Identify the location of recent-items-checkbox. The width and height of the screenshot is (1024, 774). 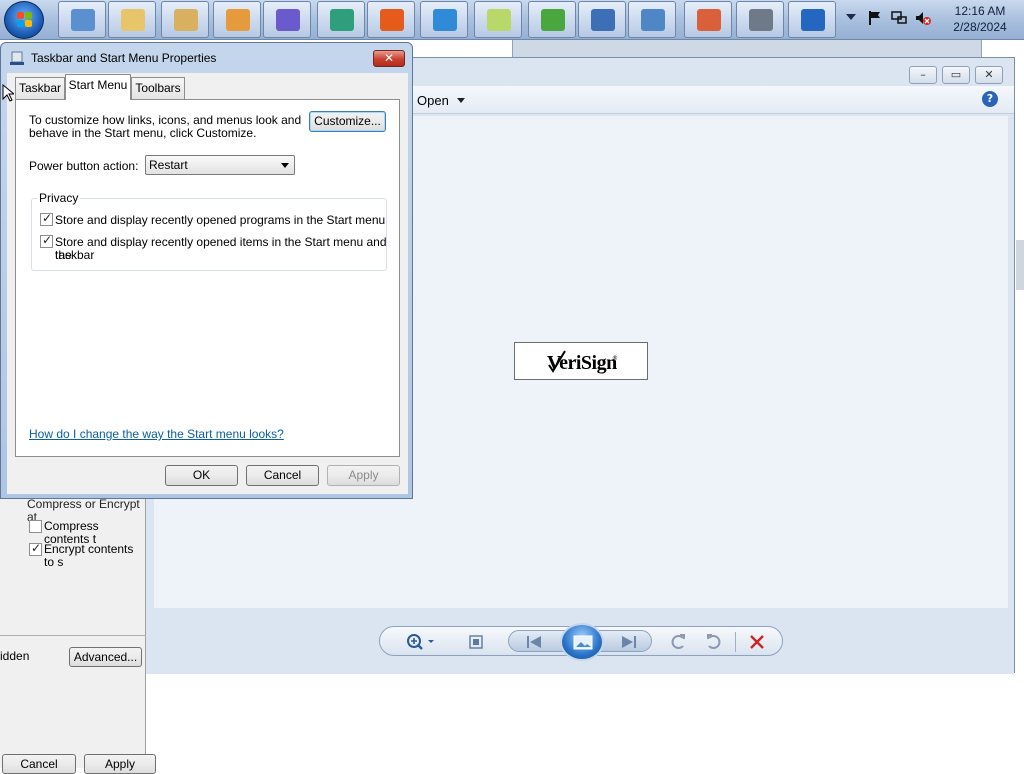
(46, 240).